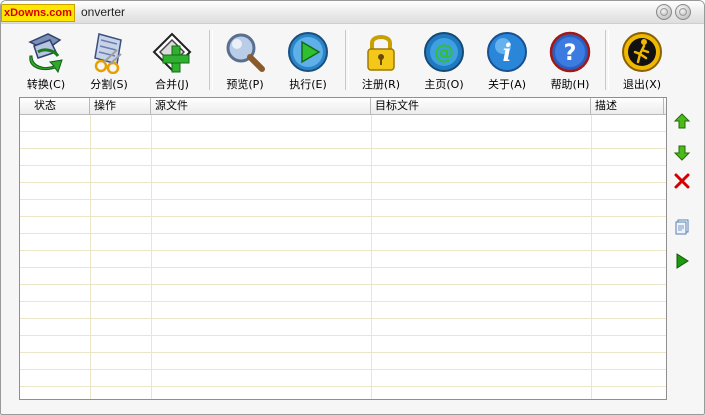 The height and width of the screenshot is (415, 705). What do you see at coordinates (261, 106) in the screenshot?
I see `column-header-source-file: 源文件` at bounding box center [261, 106].